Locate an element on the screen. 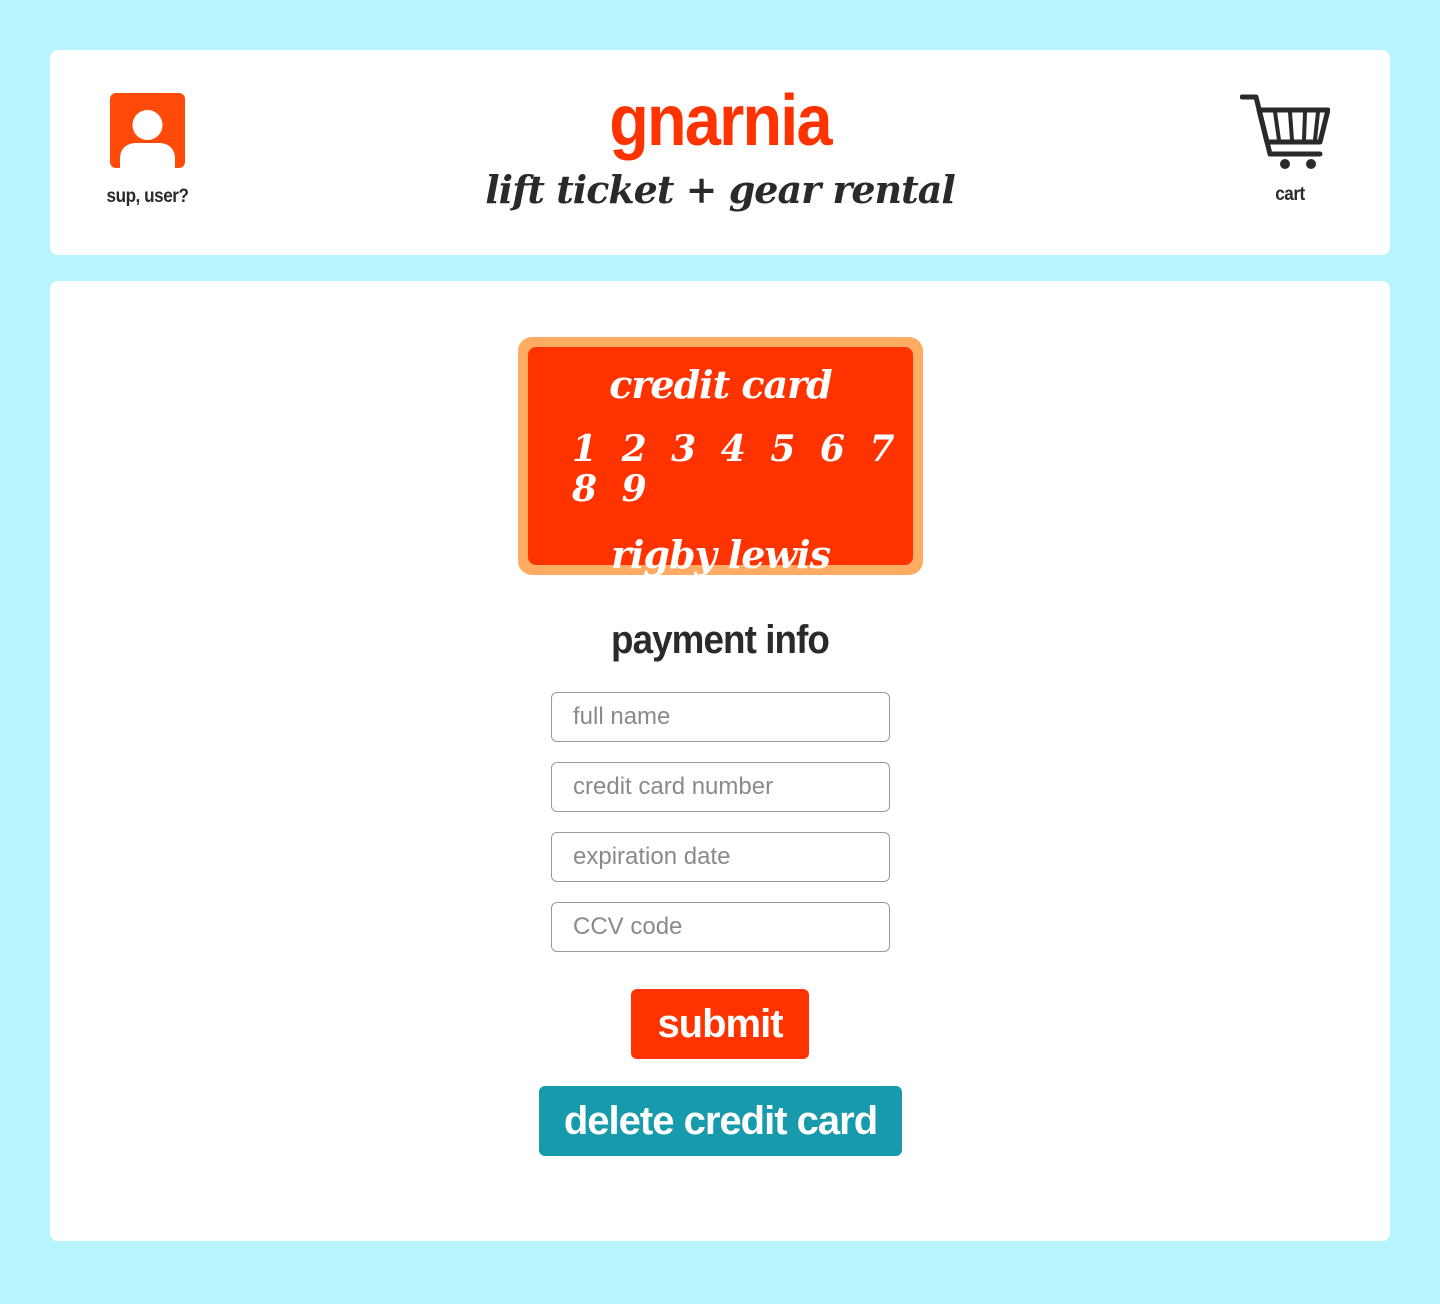  full-name-input is located at coordinates (720, 717).